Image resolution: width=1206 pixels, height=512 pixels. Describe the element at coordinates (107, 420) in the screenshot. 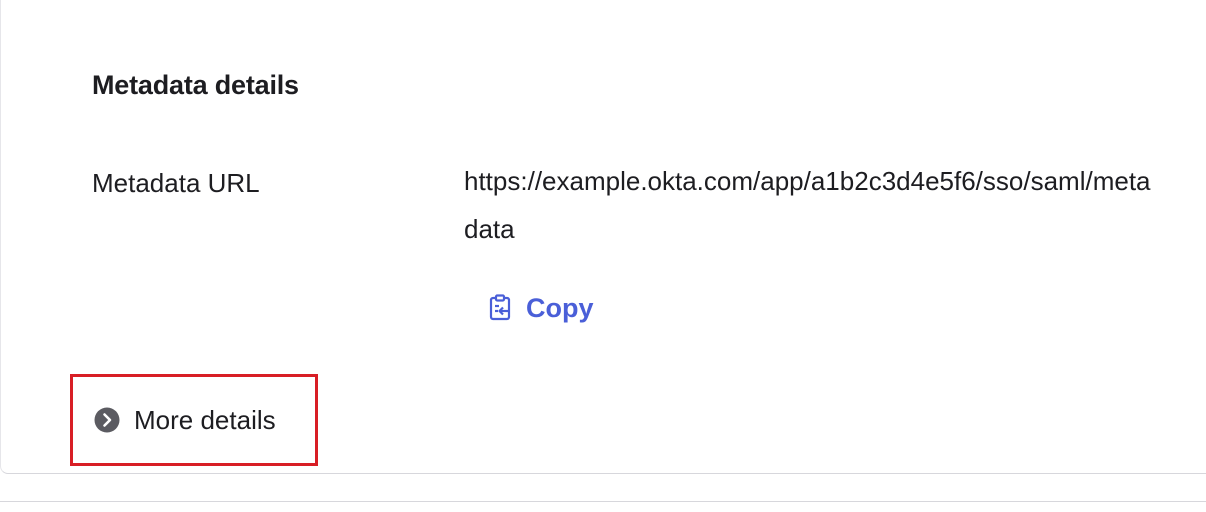

I see `chevron-right-circle-icon` at that location.